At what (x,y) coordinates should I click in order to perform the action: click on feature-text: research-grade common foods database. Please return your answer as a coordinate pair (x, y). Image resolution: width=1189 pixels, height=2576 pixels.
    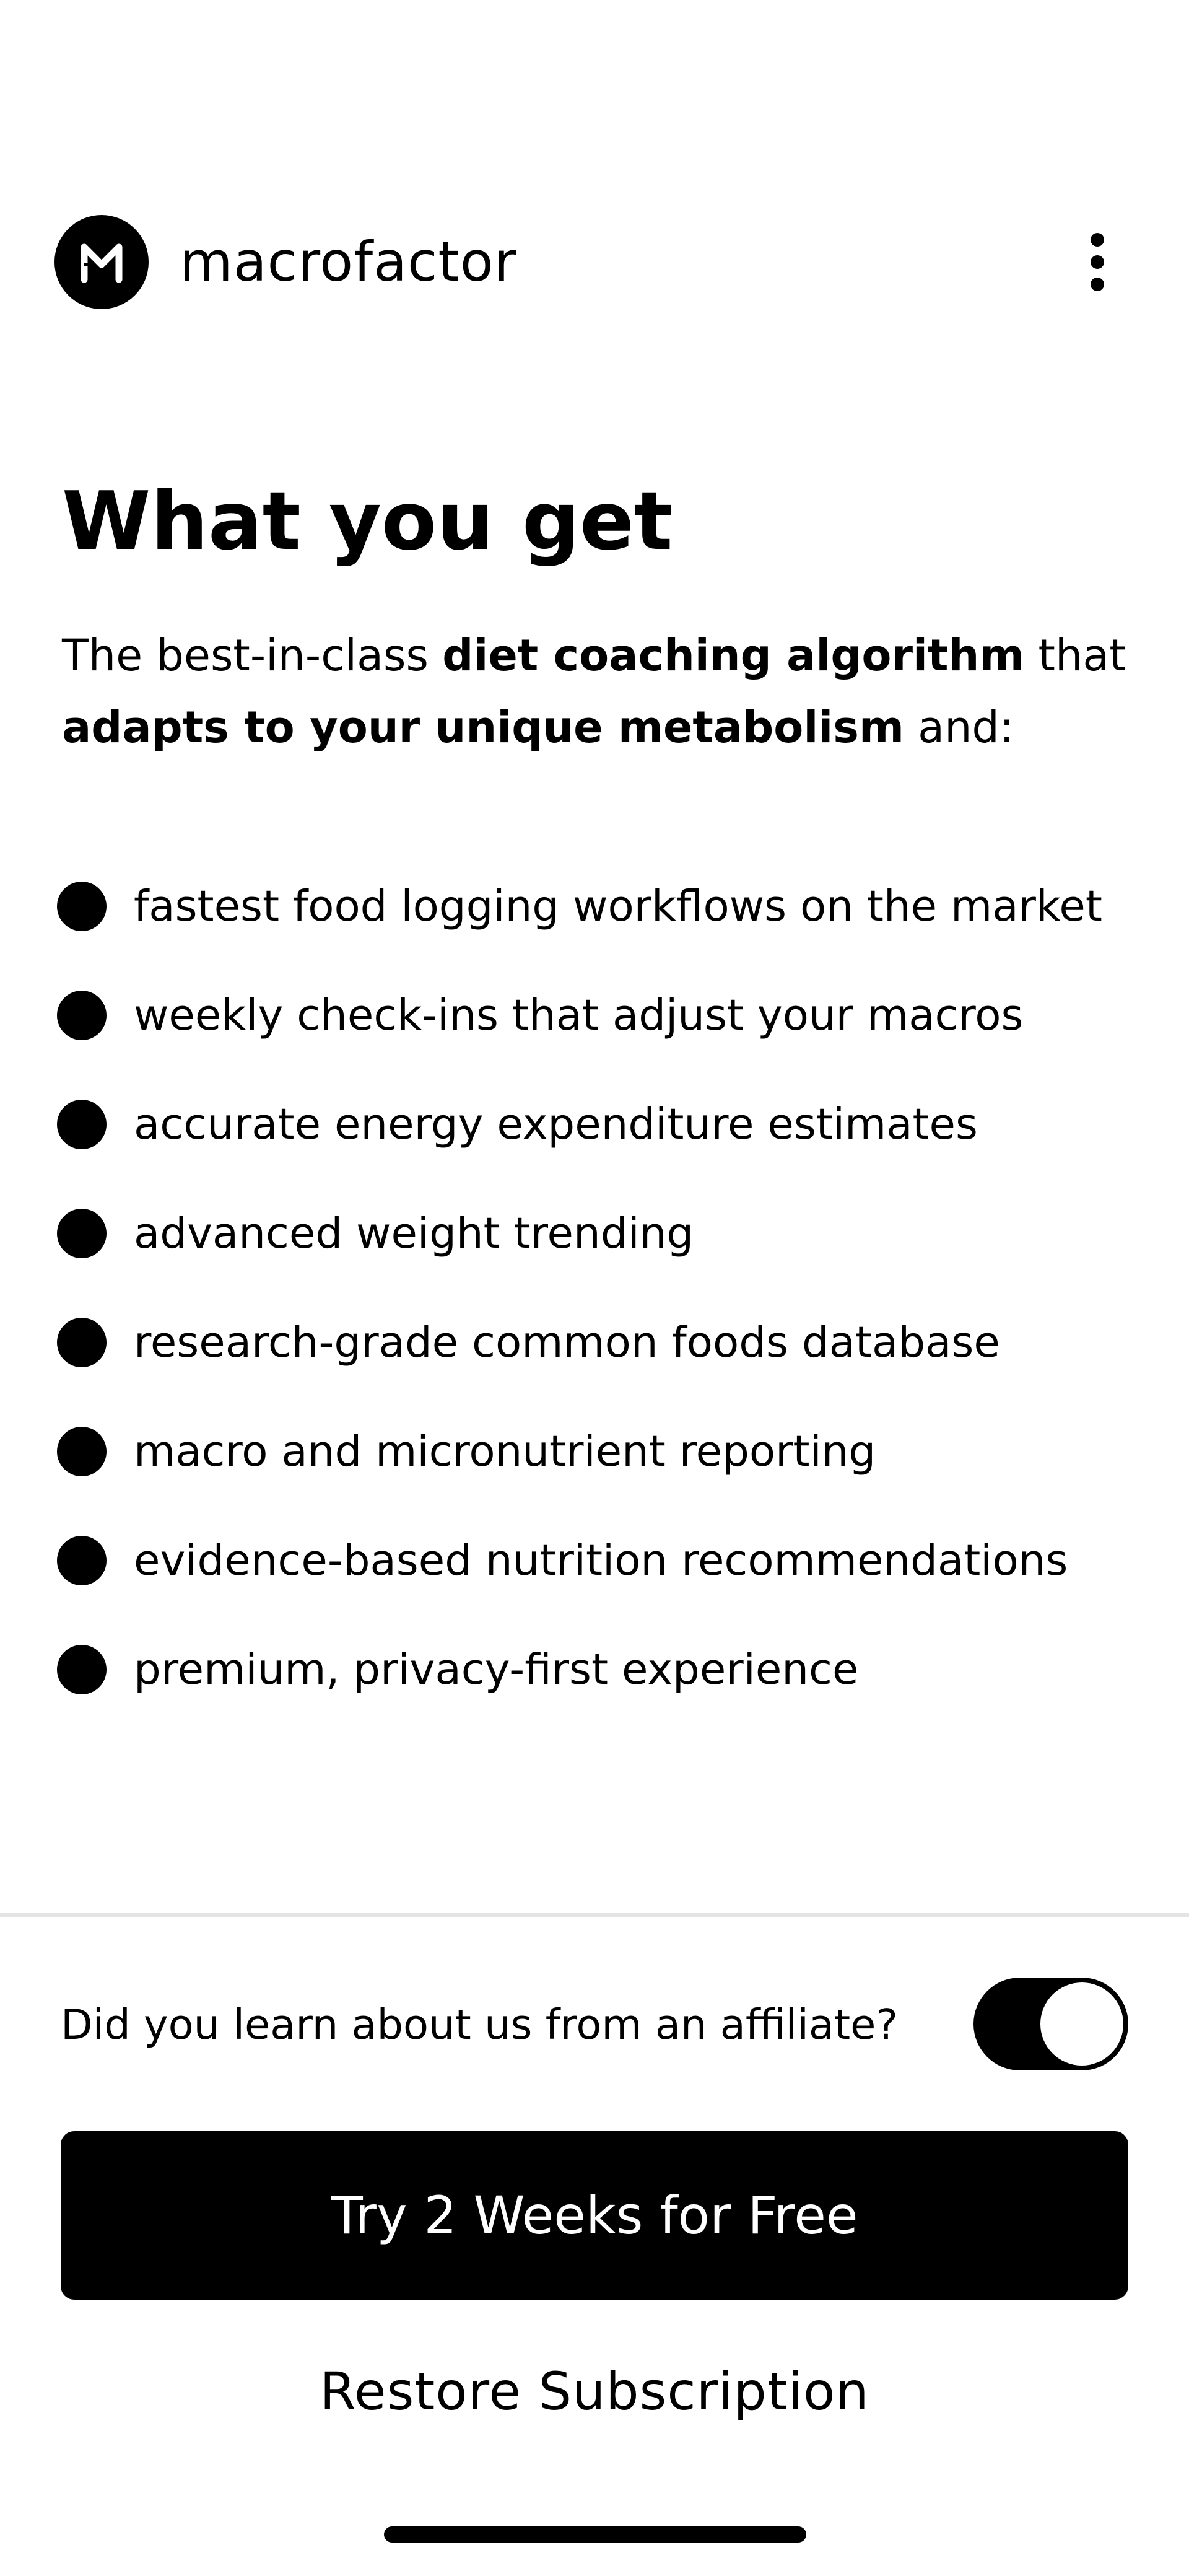
    Looking at the image, I should click on (567, 1342).